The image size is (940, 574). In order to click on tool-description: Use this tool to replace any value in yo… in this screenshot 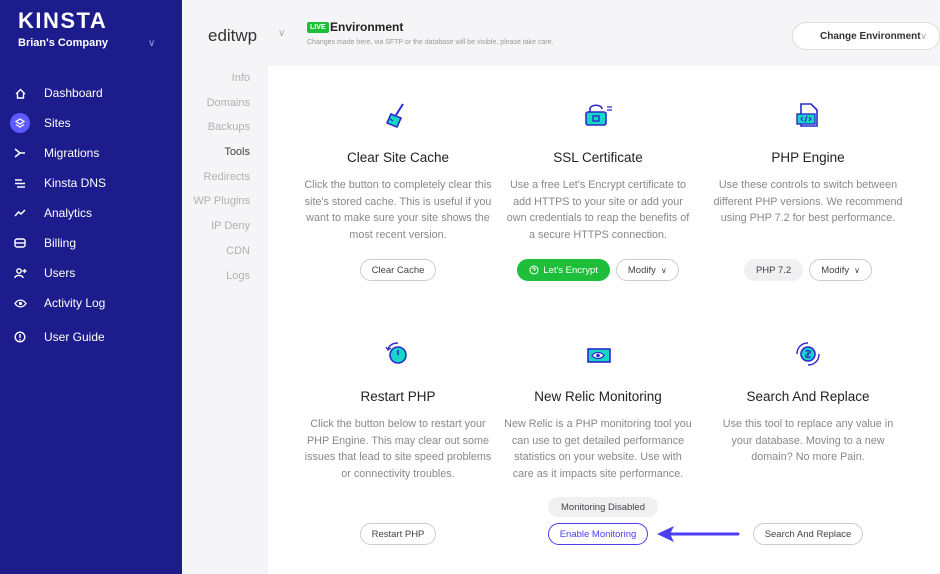, I will do `click(808, 440)`.